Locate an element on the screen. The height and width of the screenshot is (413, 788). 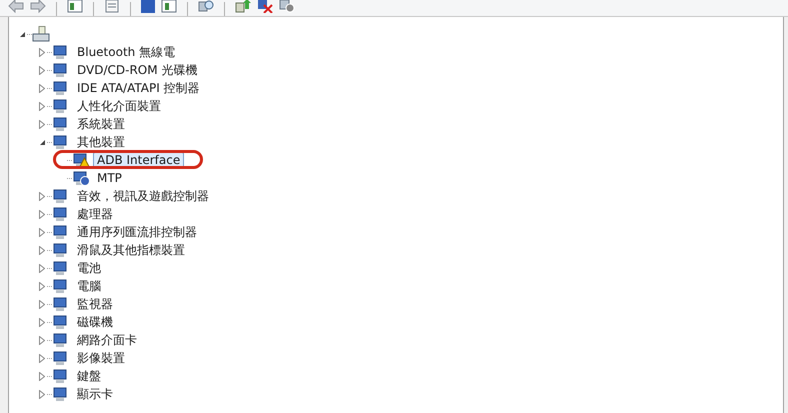
enable-device-icon is located at coordinates (287, 6).